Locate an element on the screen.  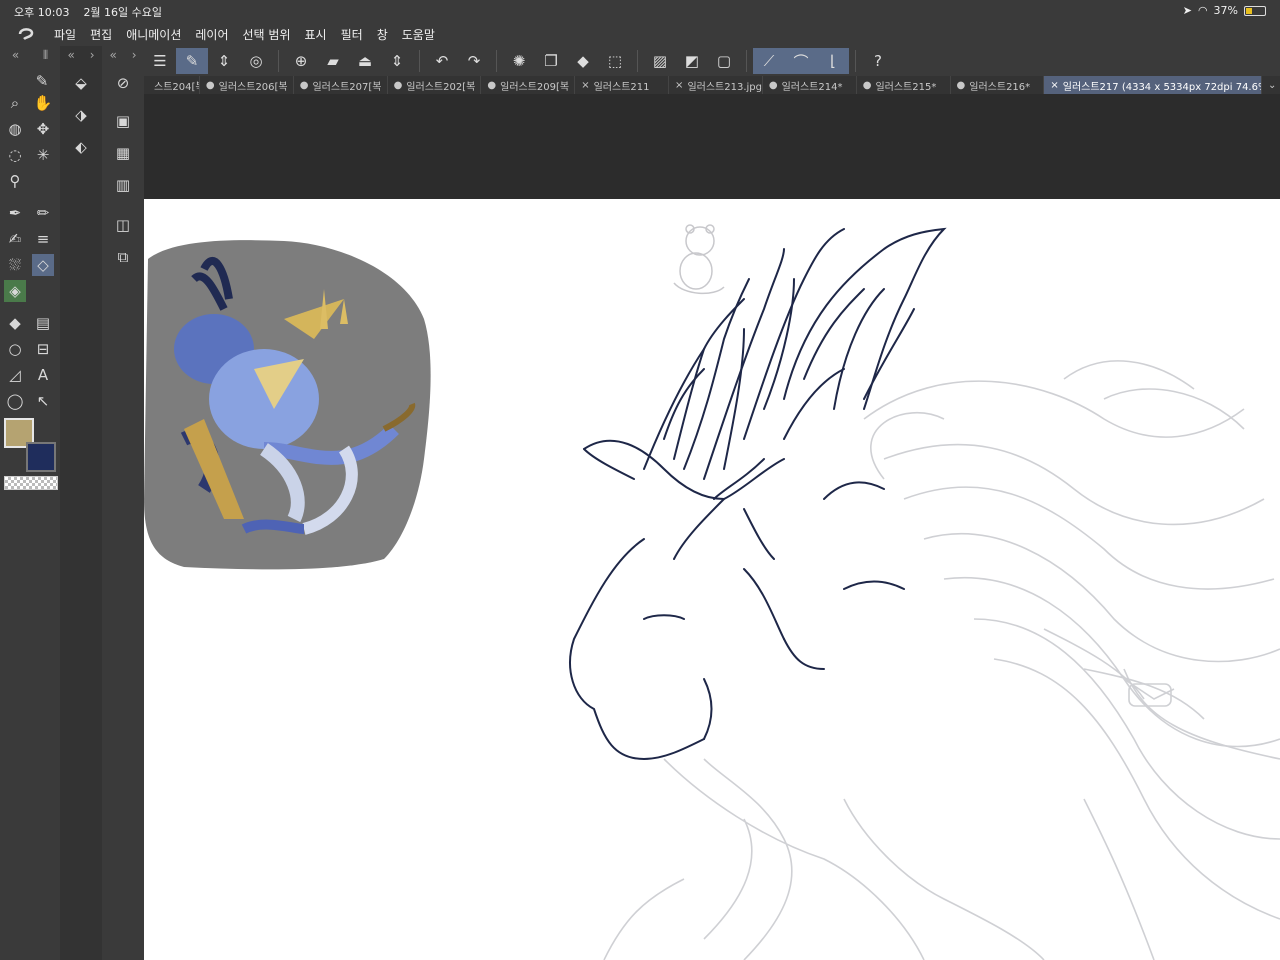
blend-icon: ◈ is located at coordinates (15, 291).